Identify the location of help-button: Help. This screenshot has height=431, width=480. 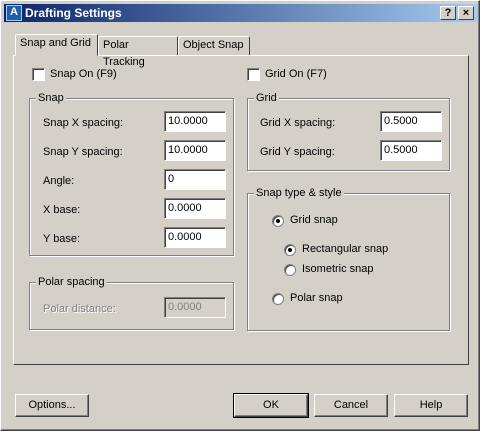
(431, 405).